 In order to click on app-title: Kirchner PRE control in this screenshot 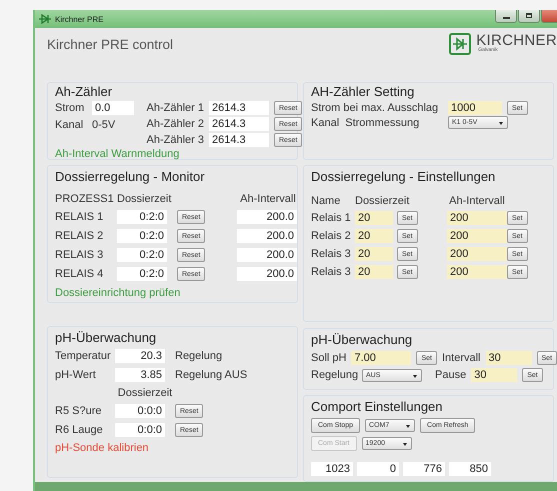, I will do `click(110, 44)`.